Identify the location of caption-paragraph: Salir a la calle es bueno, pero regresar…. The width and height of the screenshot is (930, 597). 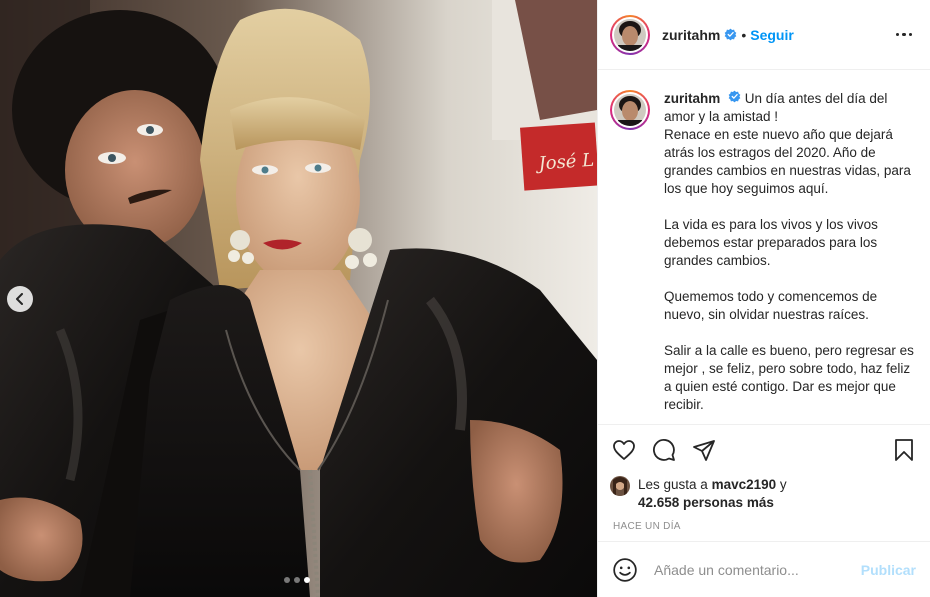
(789, 377).